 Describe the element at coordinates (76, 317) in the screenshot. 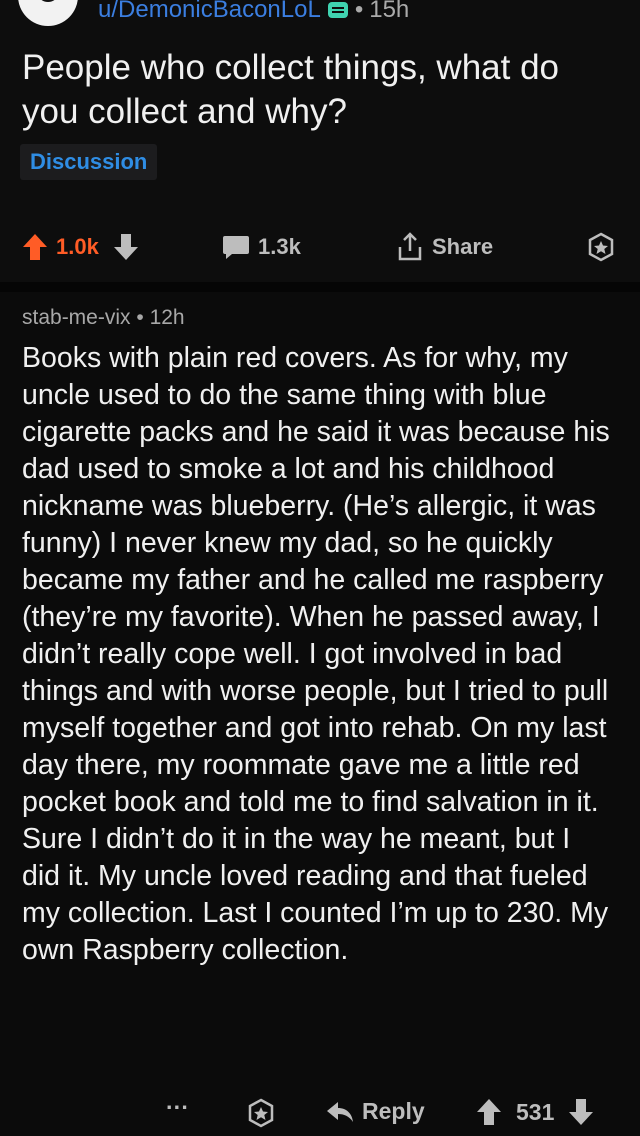

I see `comment-author: stab-me-vix` at that location.